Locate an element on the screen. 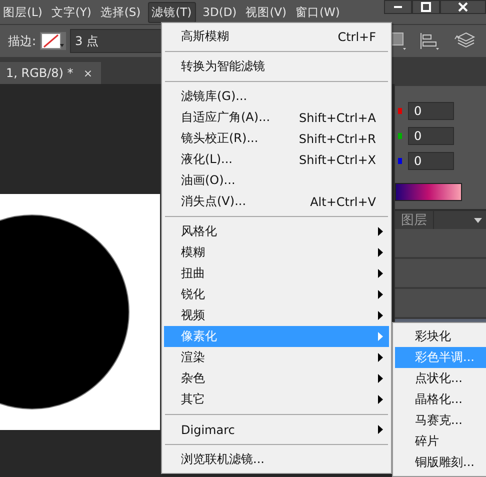 The image size is (486, 477). menu-item: 窗口(W) is located at coordinates (318, 12).